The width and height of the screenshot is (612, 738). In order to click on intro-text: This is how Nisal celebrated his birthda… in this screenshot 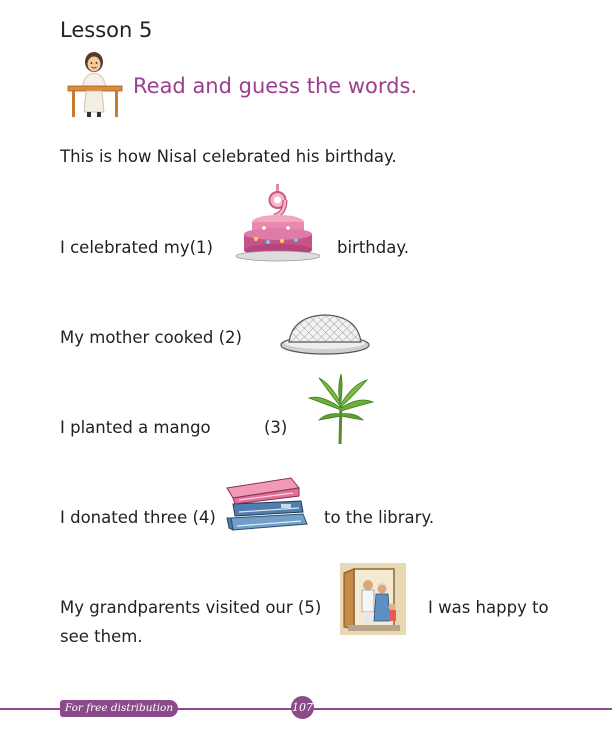, I will do `click(228, 156)`.